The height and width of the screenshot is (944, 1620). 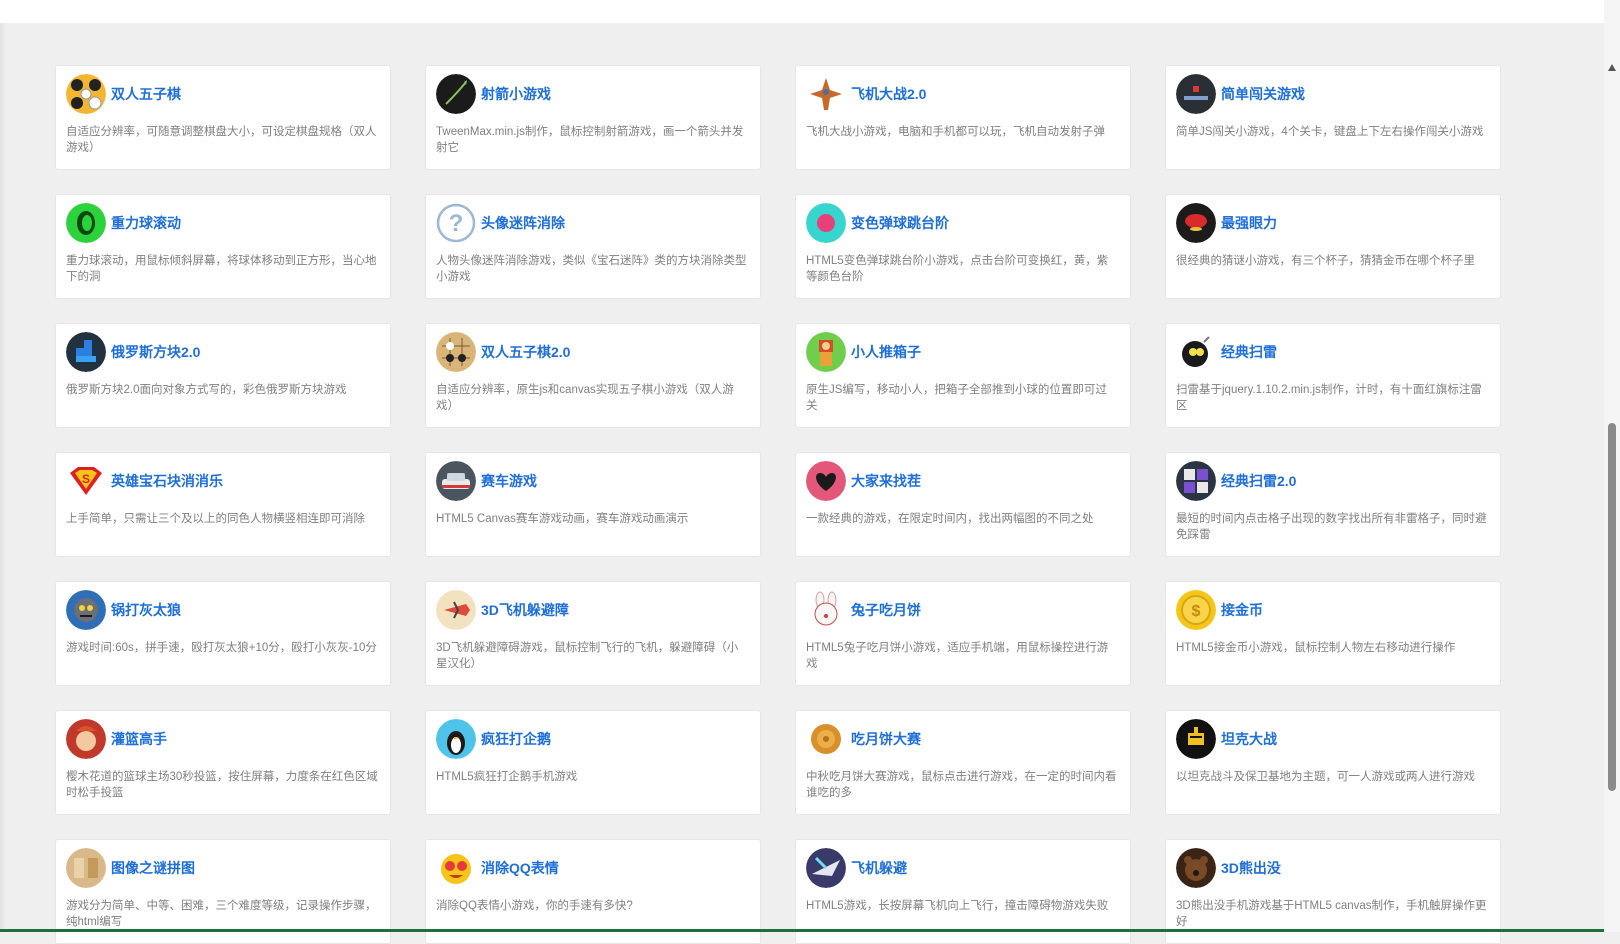 What do you see at coordinates (886, 739) in the screenshot?
I see `game-title-link: 吃月饼大赛` at bounding box center [886, 739].